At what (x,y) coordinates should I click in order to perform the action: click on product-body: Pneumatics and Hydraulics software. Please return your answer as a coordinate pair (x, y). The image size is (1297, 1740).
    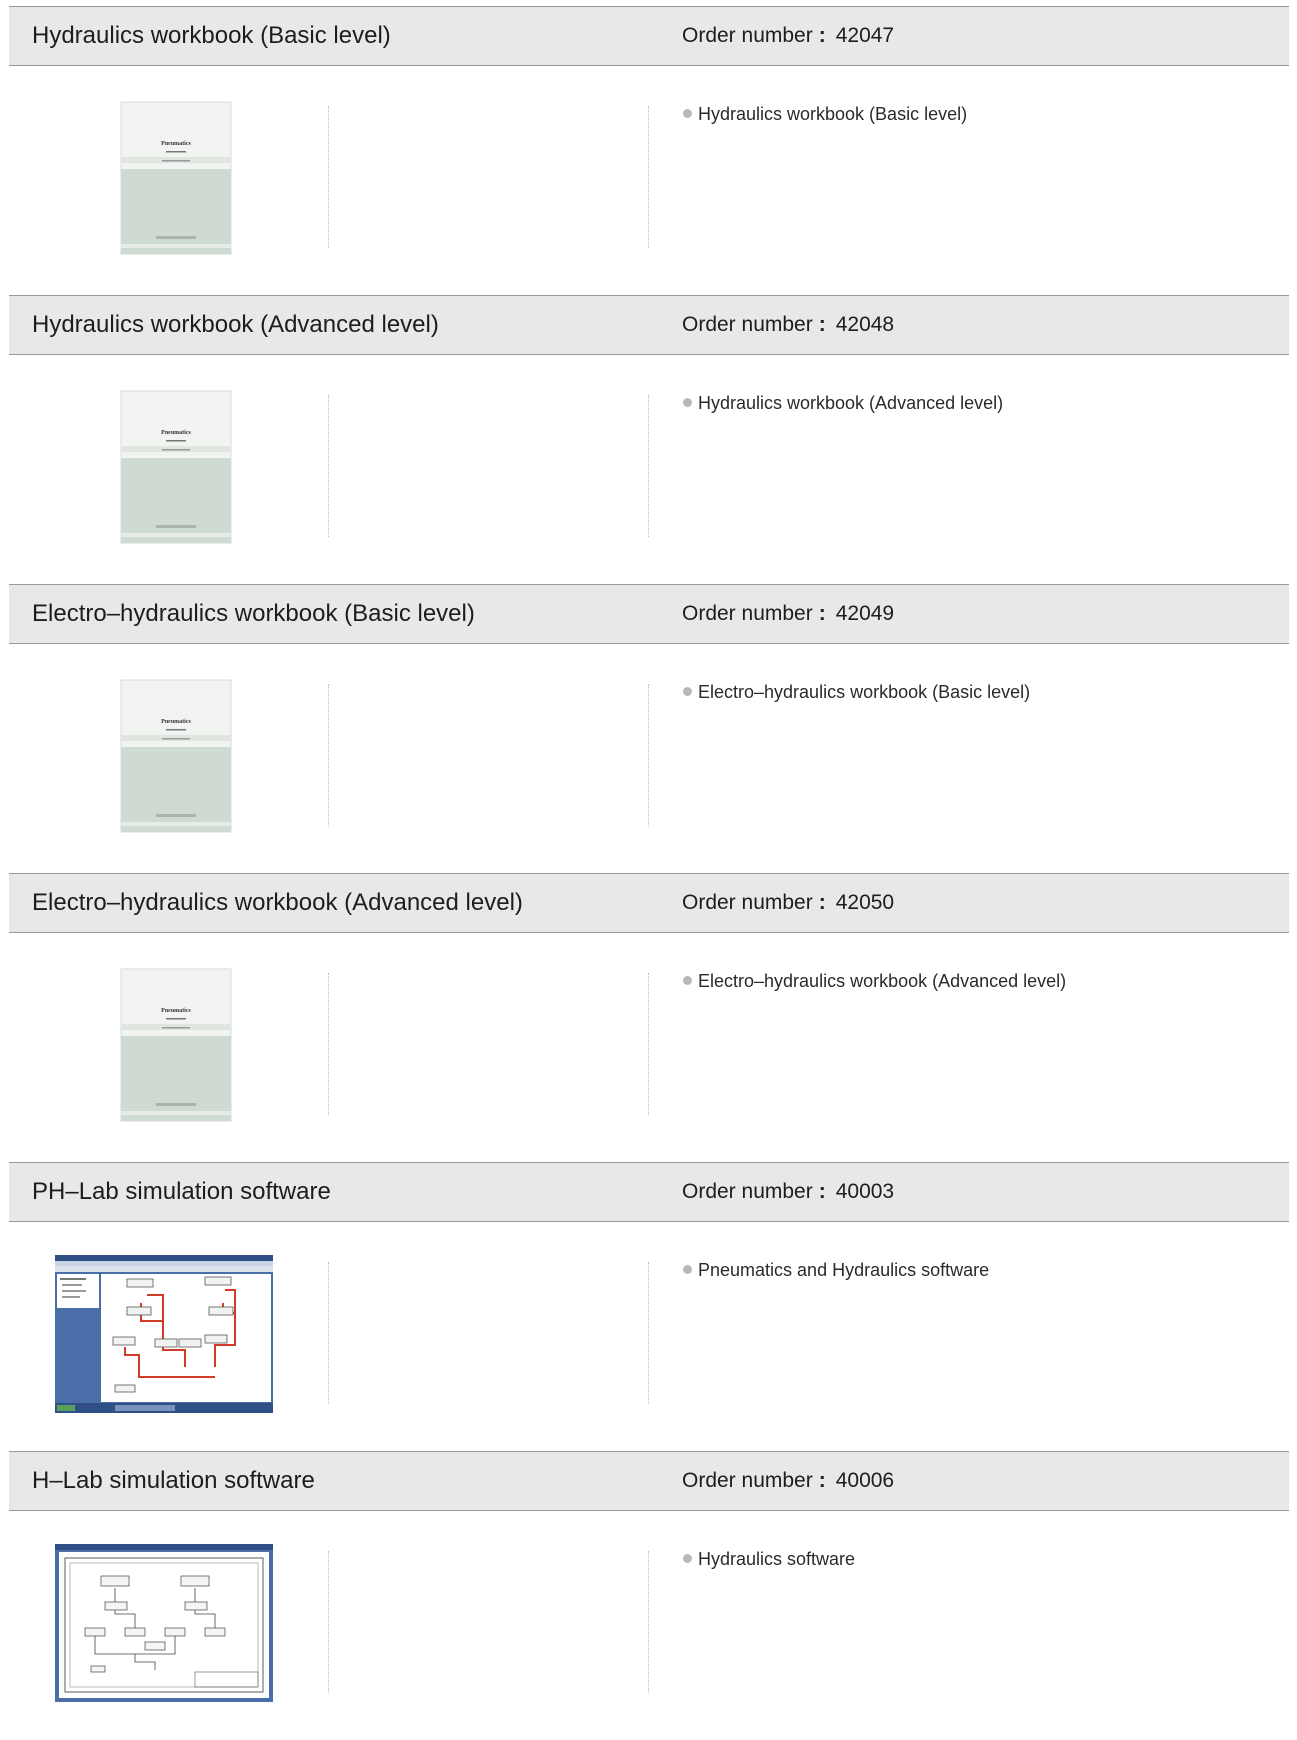
    Looking at the image, I should click on (649, 1336).